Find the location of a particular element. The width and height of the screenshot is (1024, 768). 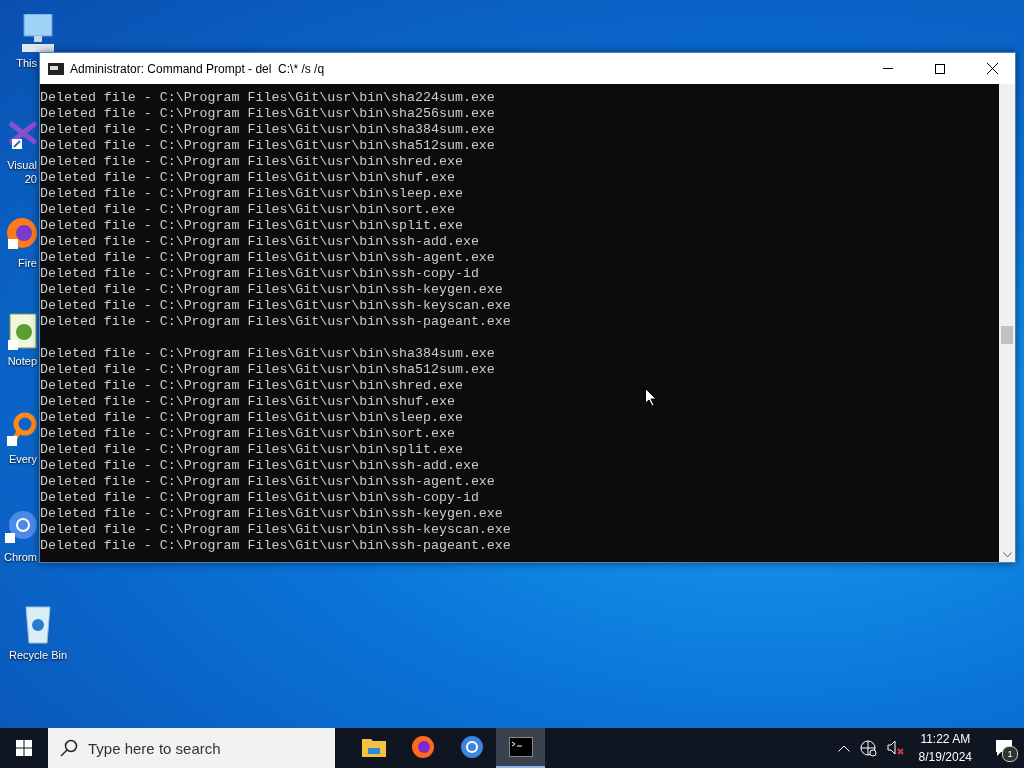

search-field: Type here to search is located at coordinates (191, 748).